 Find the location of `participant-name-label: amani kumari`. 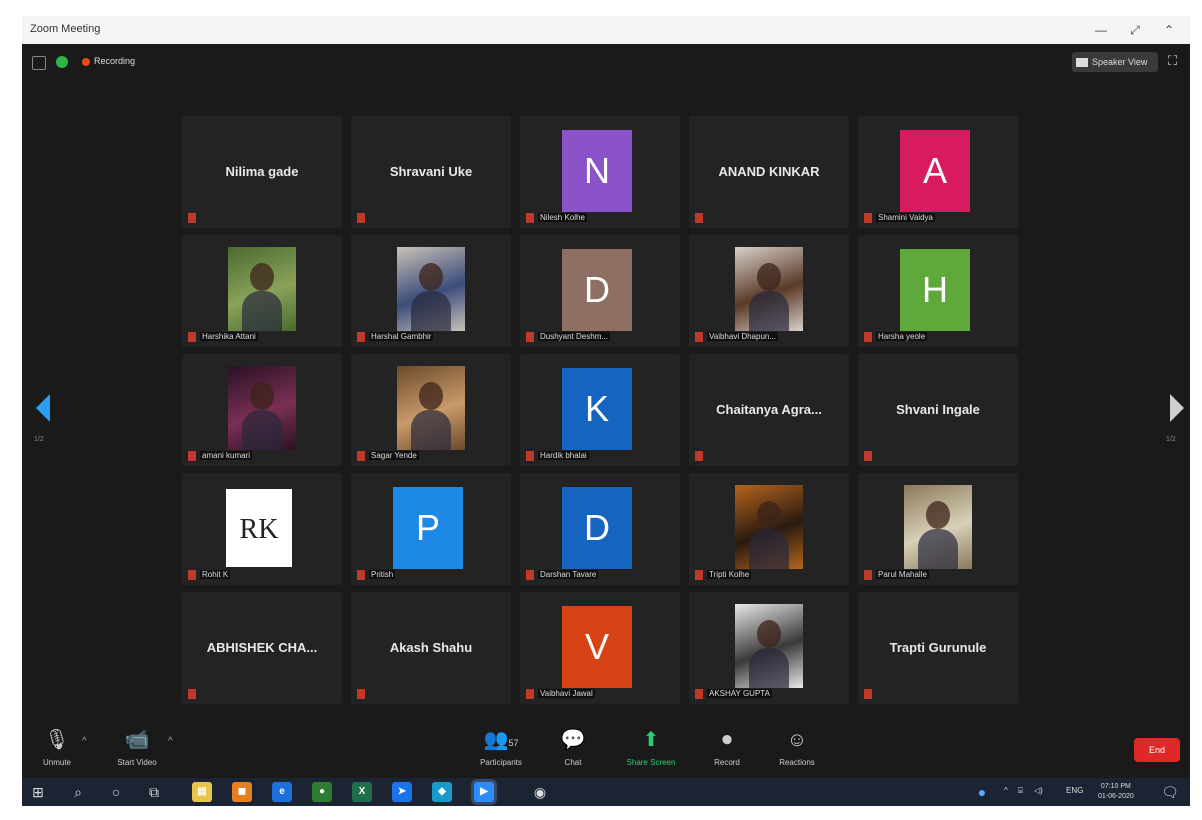

participant-name-label: amani kumari is located at coordinates (226, 455).